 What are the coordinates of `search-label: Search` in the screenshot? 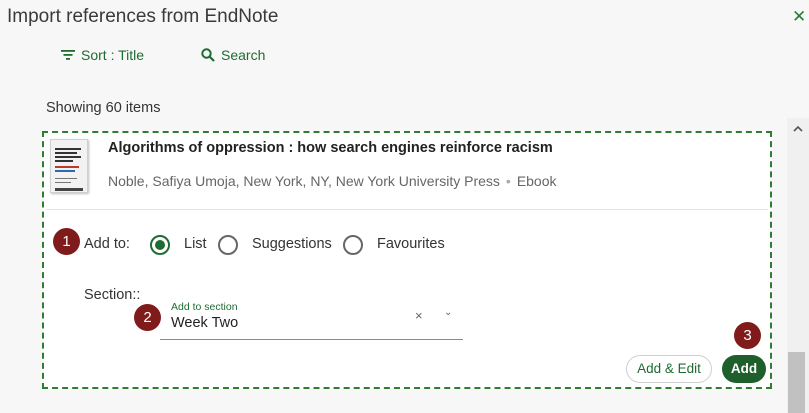 It's located at (243, 55).